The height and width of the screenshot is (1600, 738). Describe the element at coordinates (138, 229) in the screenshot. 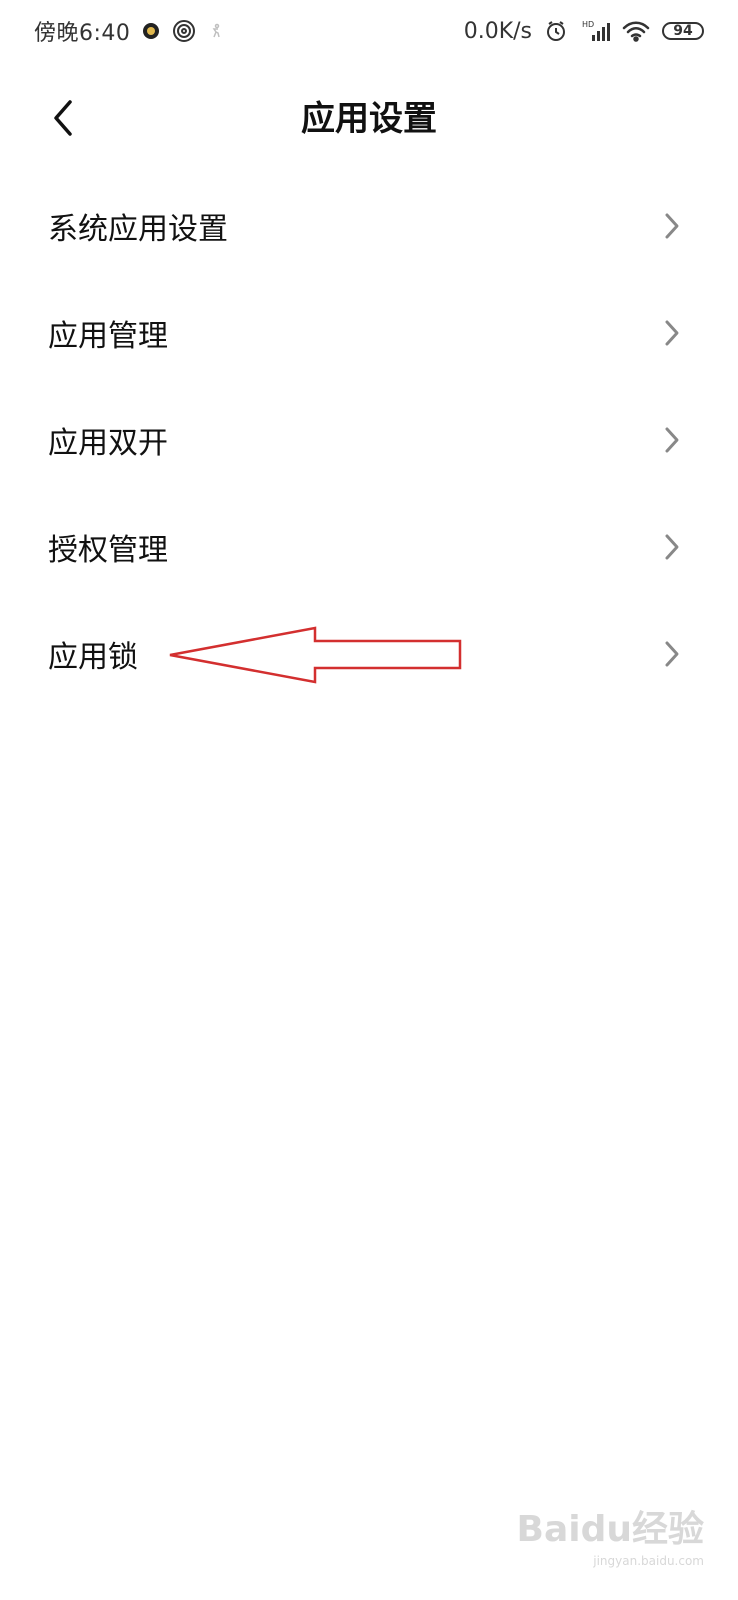

I see `menu-item-label: 系统应用设置` at that location.